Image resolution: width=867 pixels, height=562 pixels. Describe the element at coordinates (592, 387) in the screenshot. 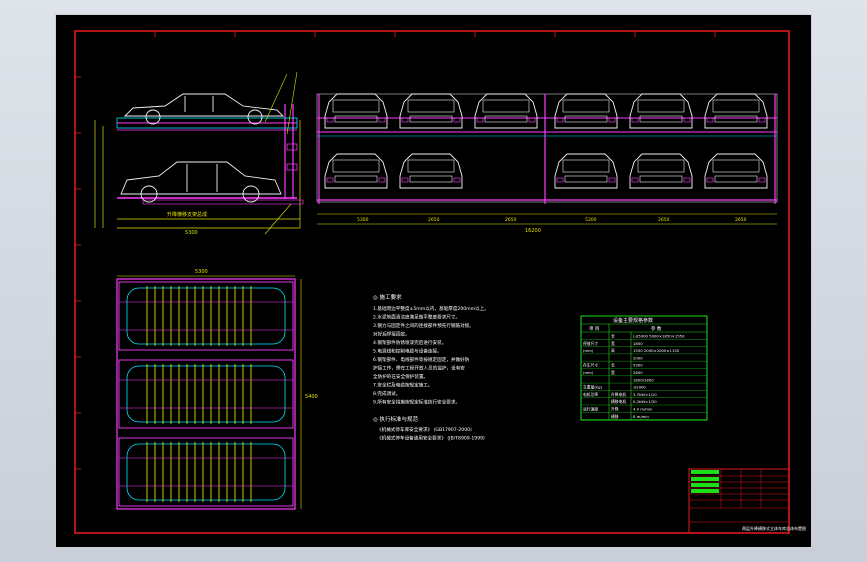

I see `spec-cell: 车重量(kg)` at that location.